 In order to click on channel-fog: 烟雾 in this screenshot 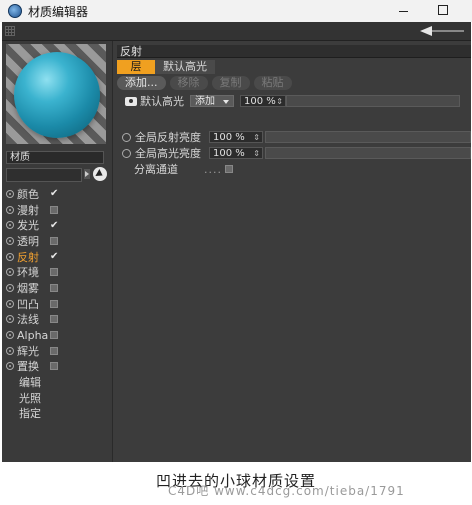, I will do `click(57, 288)`.